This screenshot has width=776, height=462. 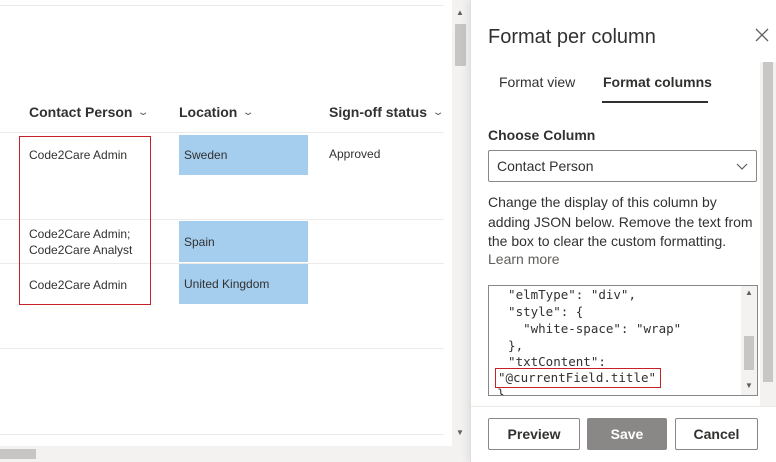 I want to click on location-cell: United Kingdom, so click(x=243, y=284).